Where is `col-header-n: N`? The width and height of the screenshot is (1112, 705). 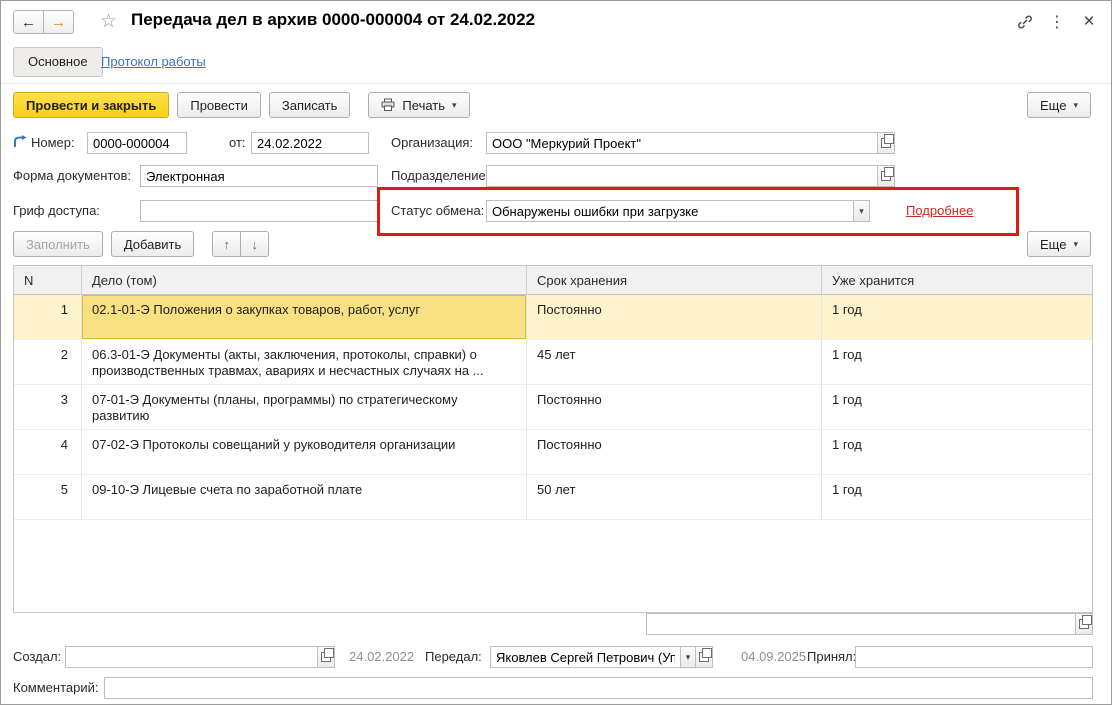
col-header-n: N is located at coordinates (48, 280).